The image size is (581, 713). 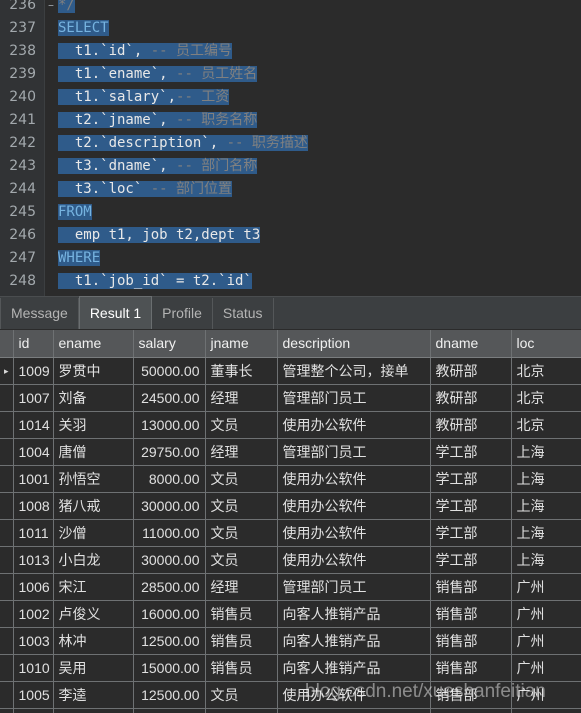 I want to click on table-row: 1011 沙僧 11000.00 文员 使用办公软件 学工部 上海, so click(x=290, y=533).